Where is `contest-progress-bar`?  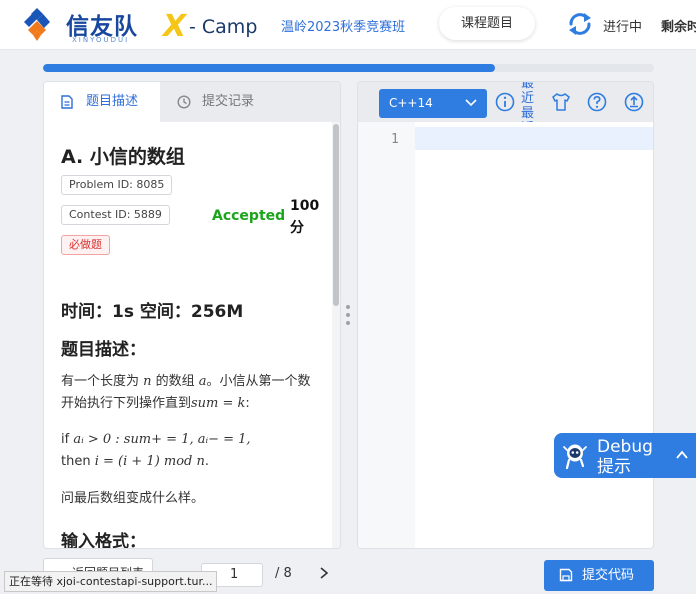 contest-progress-bar is located at coordinates (348, 68).